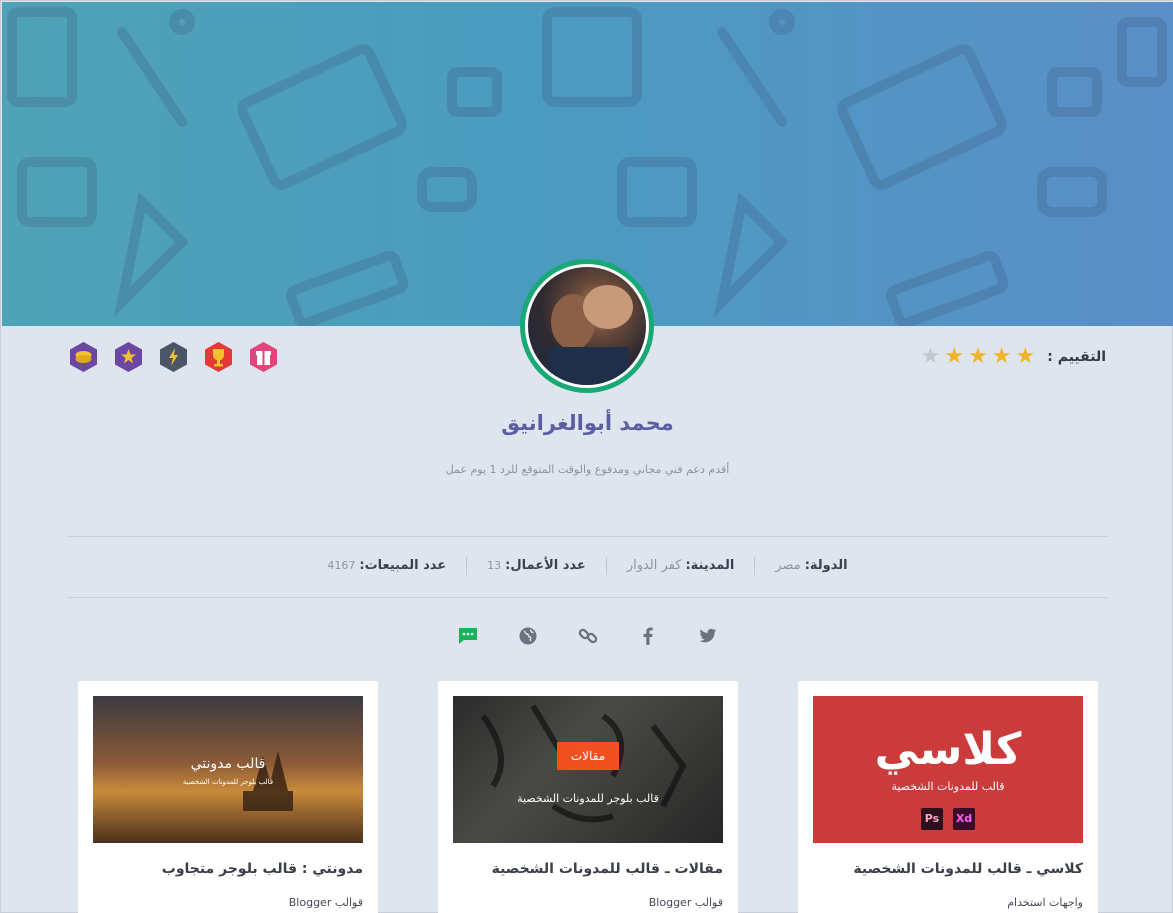 This screenshot has width=1173, height=913. I want to click on stat-value: كفر الدوار, so click(654, 565).